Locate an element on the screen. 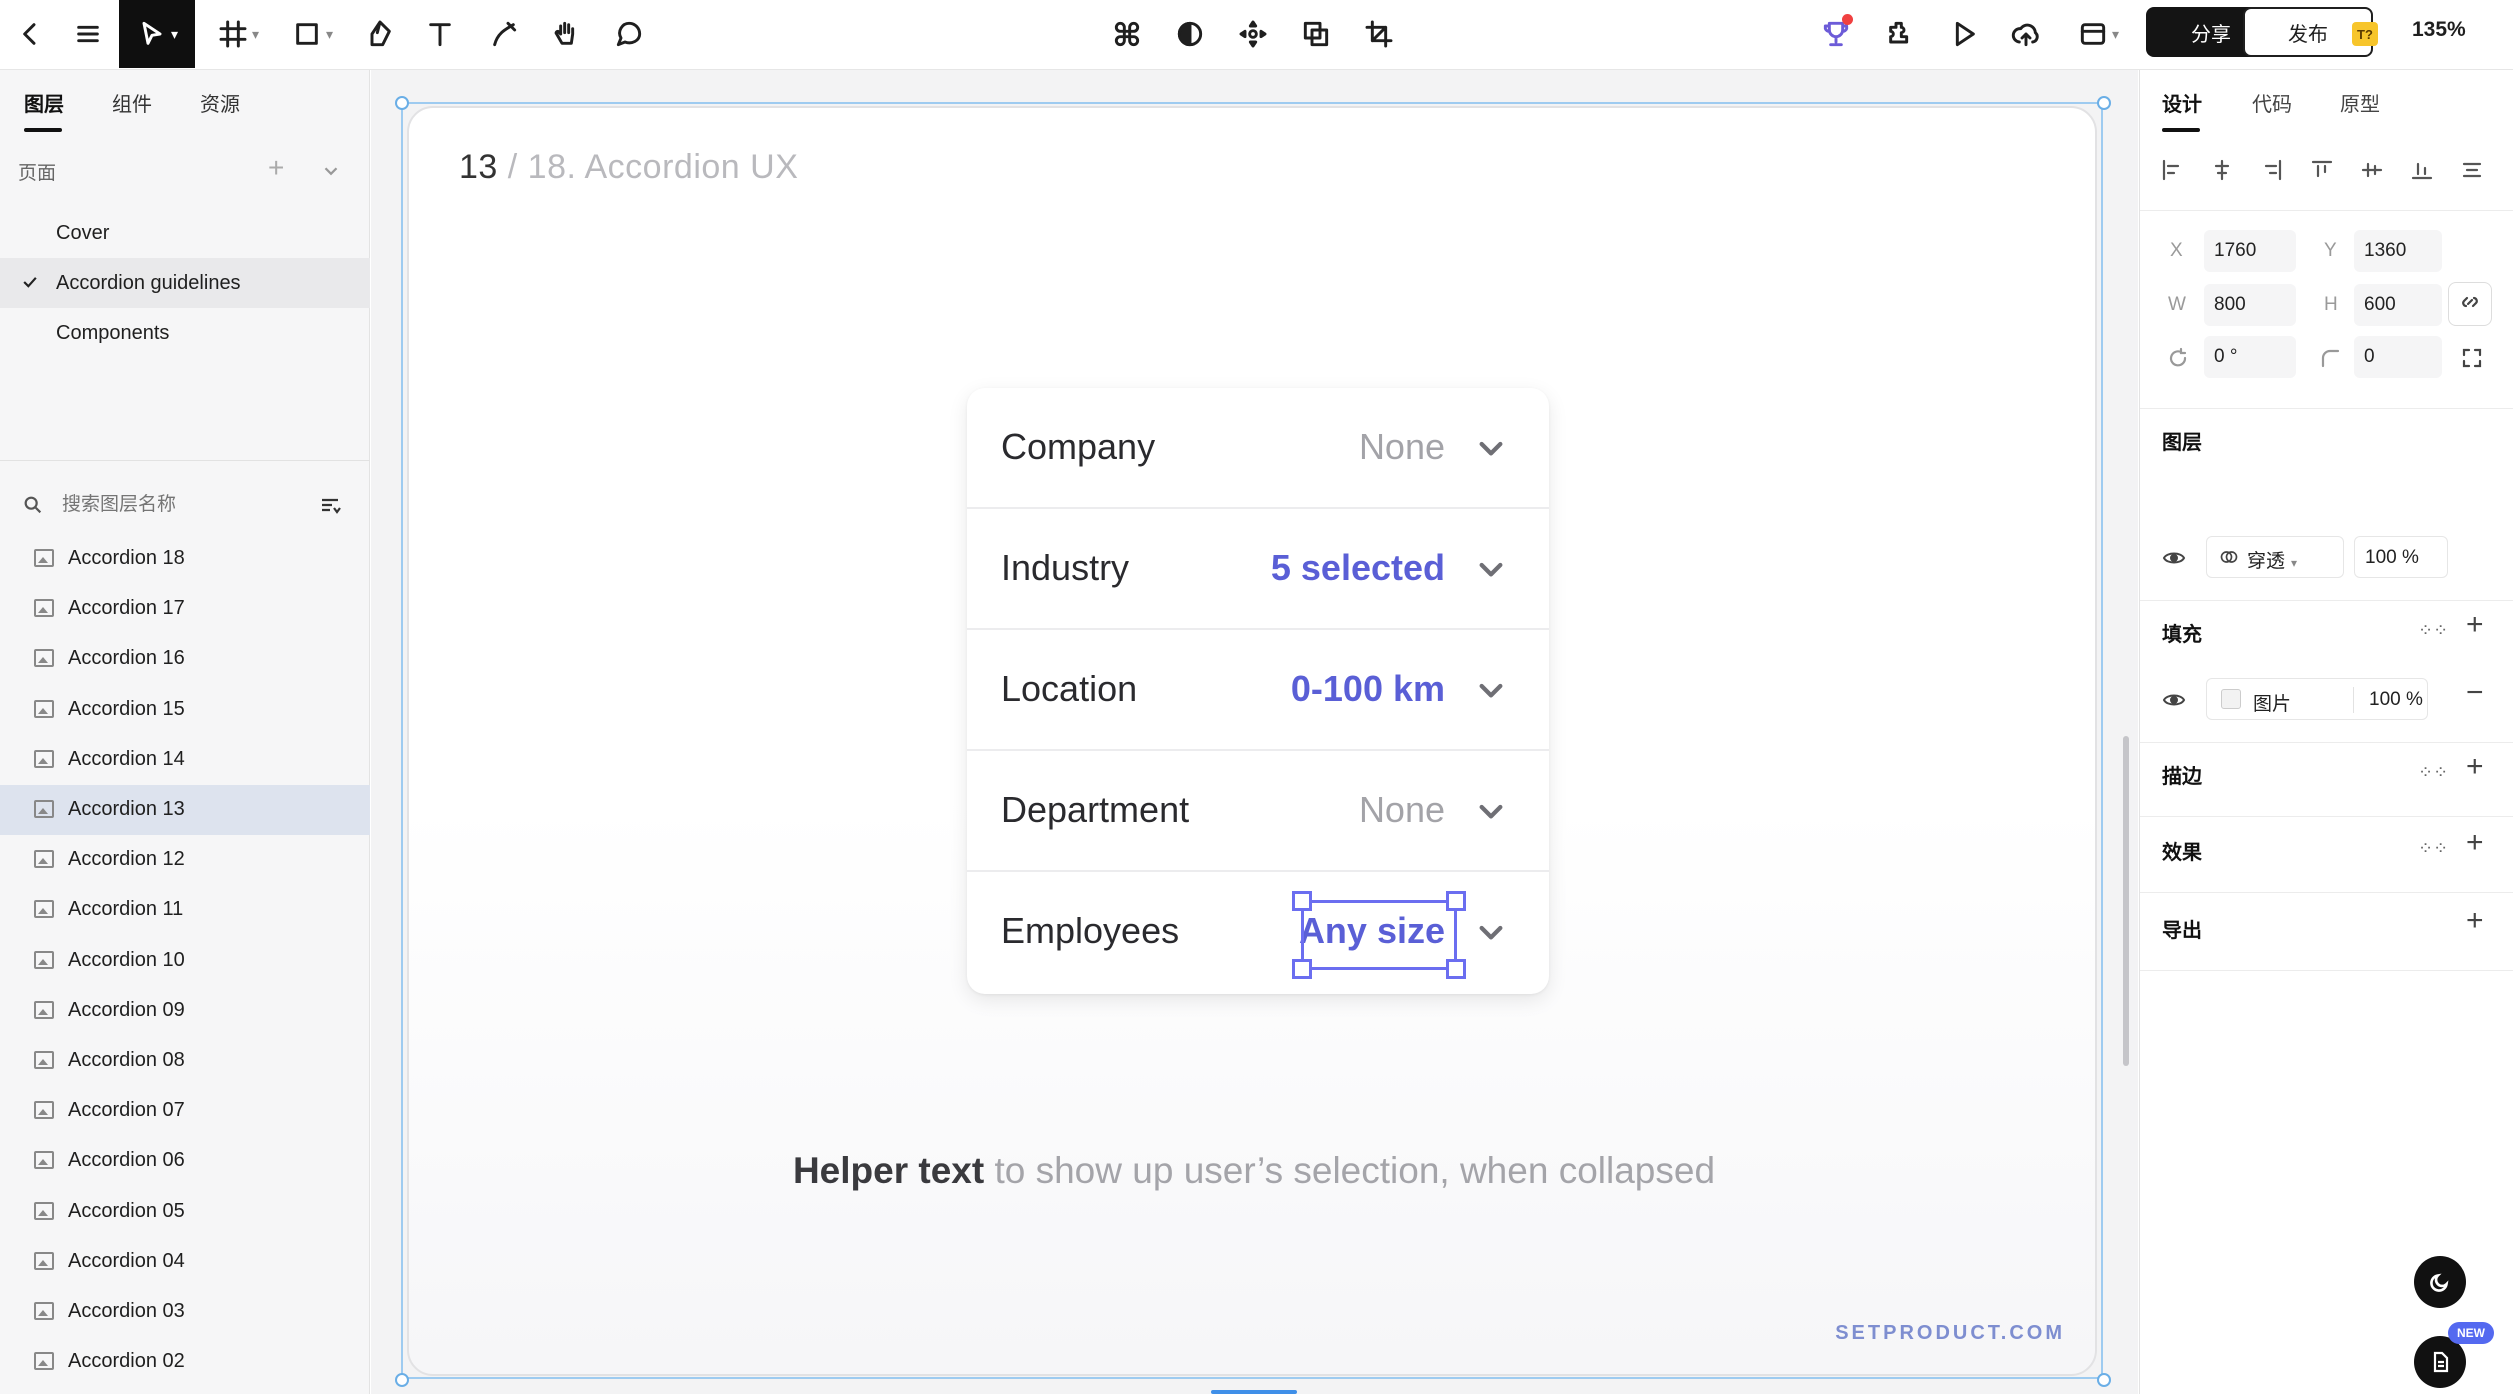  accordion-row-industry: Industry 5 selected is located at coordinates (1258, 569).